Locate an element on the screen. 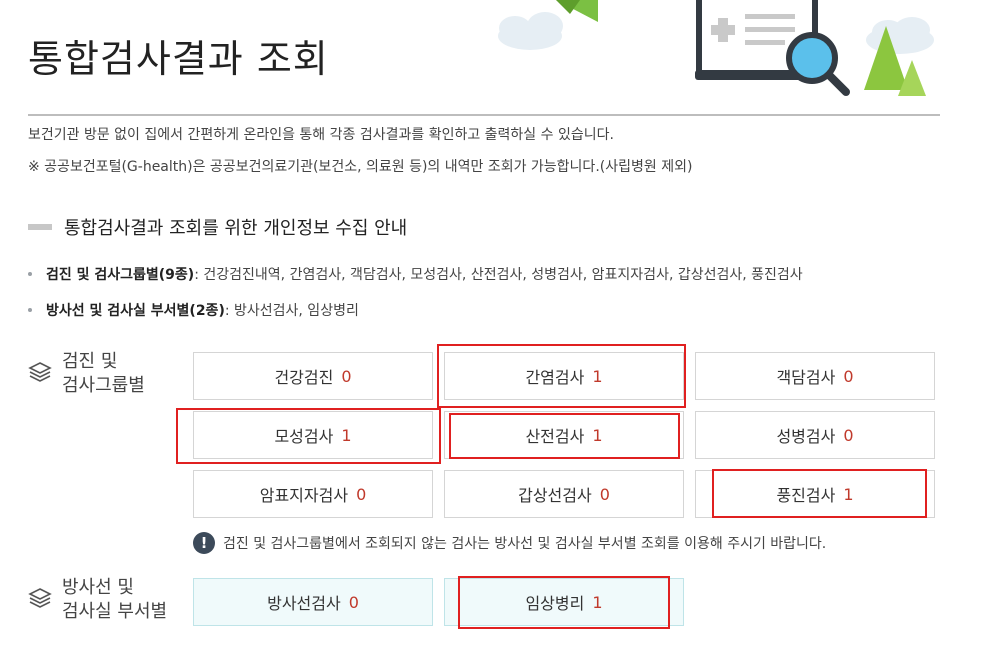 The height and width of the screenshot is (646, 991). exclamation-circle-icon: ! is located at coordinates (204, 543).